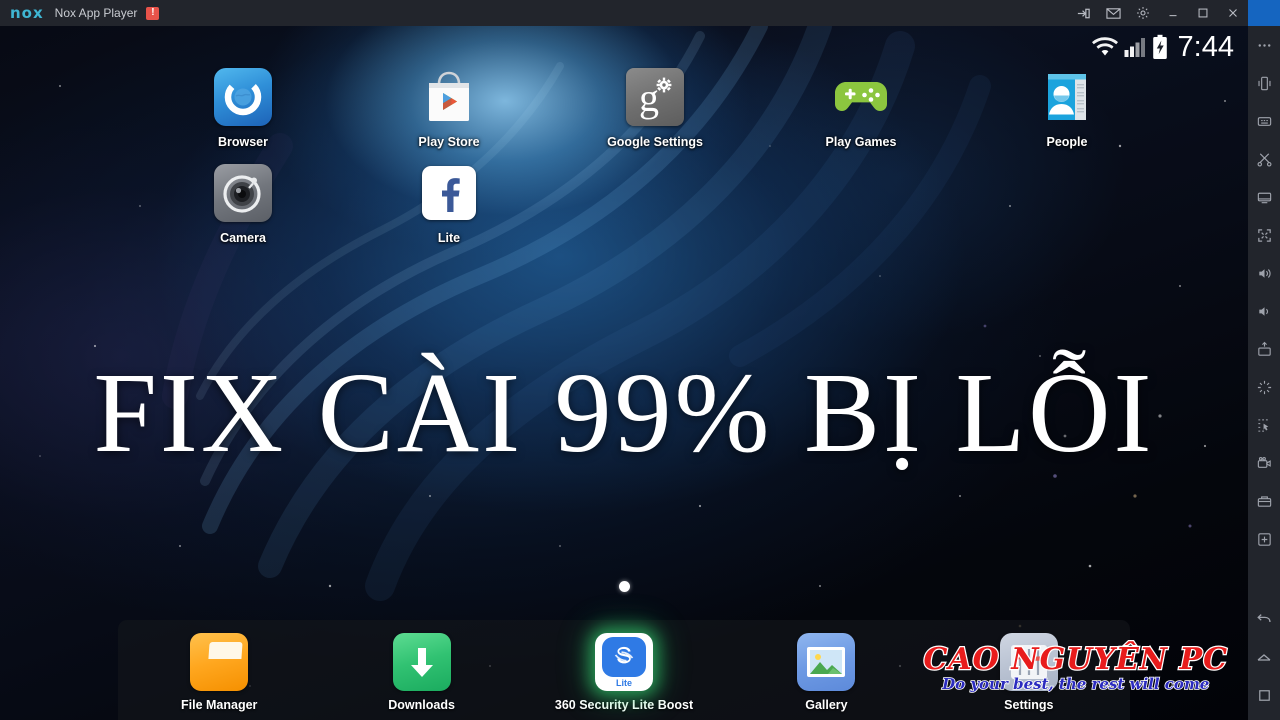 The height and width of the screenshot is (720, 1280). What do you see at coordinates (624, 705) in the screenshot?
I see `dock-label: 360 Security Lite Boost` at bounding box center [624, 705].